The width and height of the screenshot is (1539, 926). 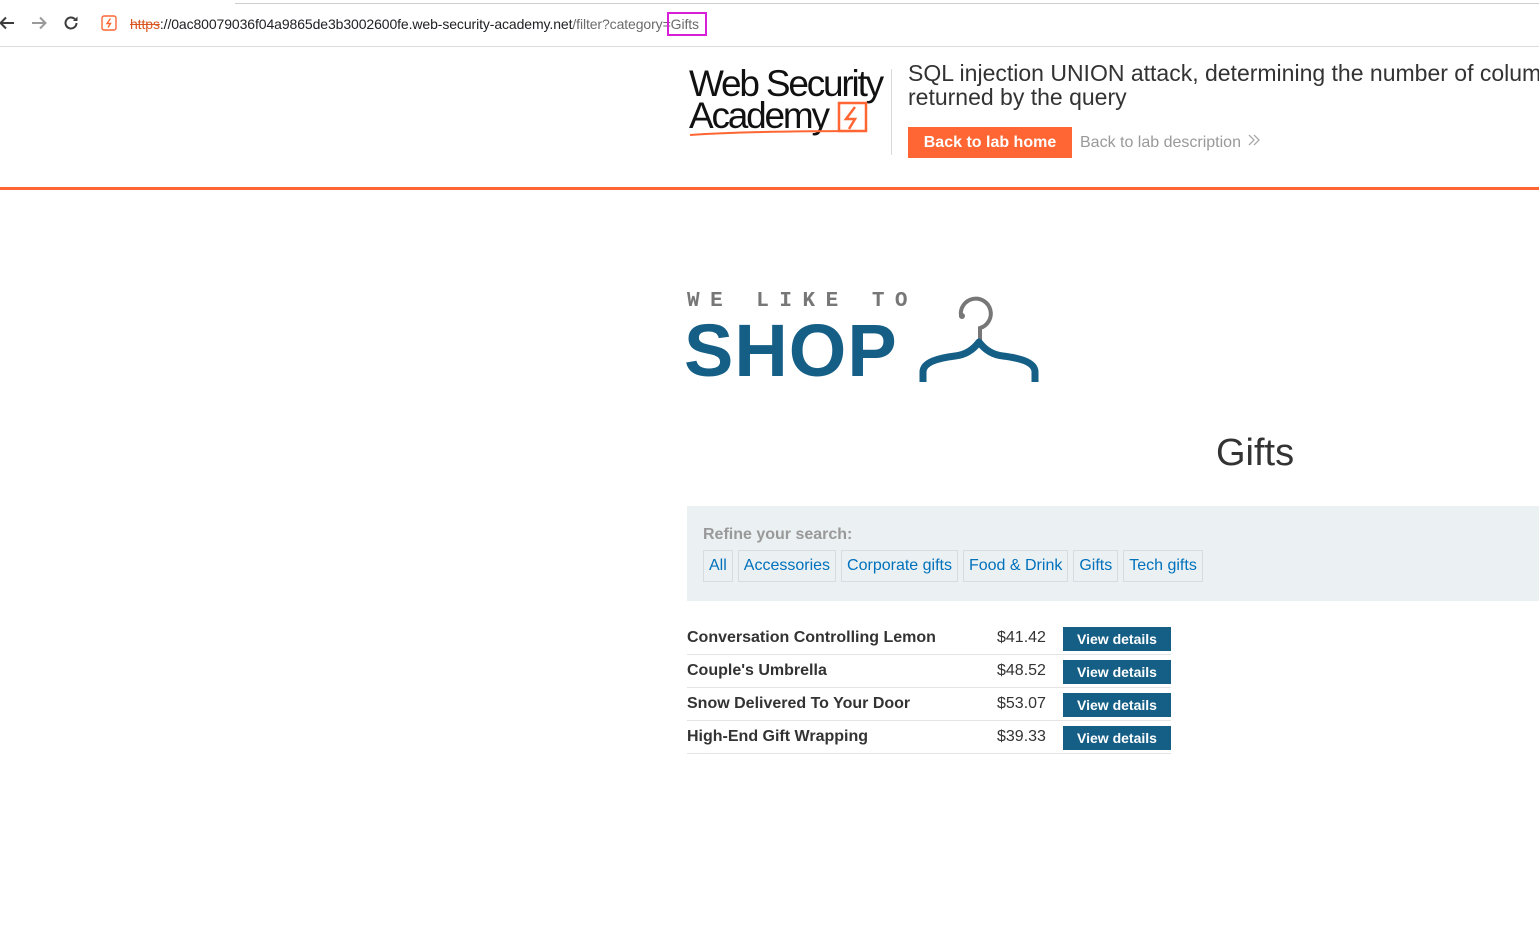 I want to click on product-name: Couple's Umbrella, so click(x=757, y=670).